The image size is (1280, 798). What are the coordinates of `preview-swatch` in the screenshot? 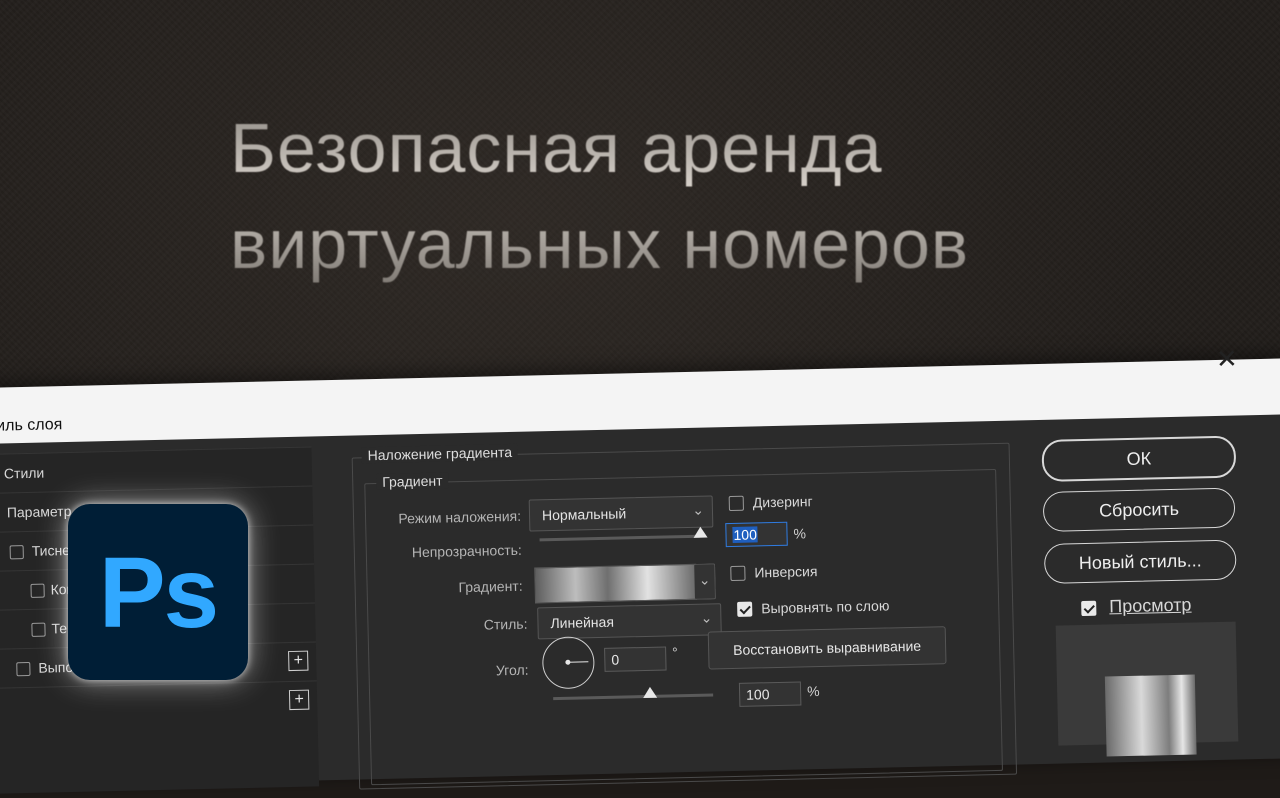 It's located at (1150, 715).